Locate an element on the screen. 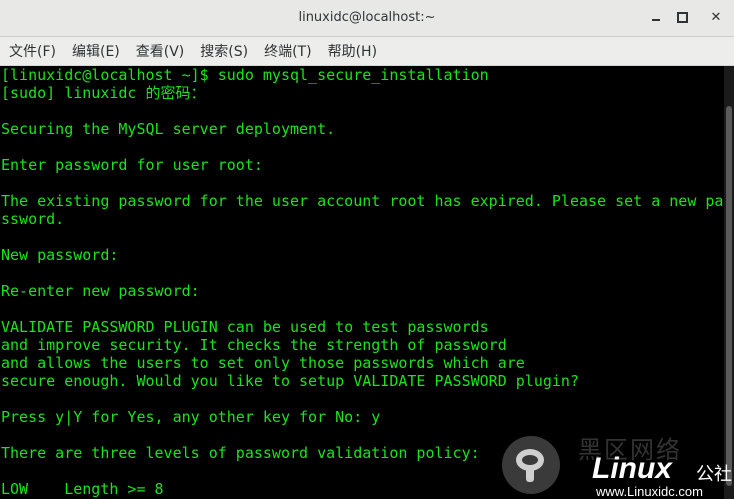  menu-bar: 文件(F) 编辑(E) 查看(V) 搜索(S) 终端(T) 帮助(H) is located at coordinates (367, 51).